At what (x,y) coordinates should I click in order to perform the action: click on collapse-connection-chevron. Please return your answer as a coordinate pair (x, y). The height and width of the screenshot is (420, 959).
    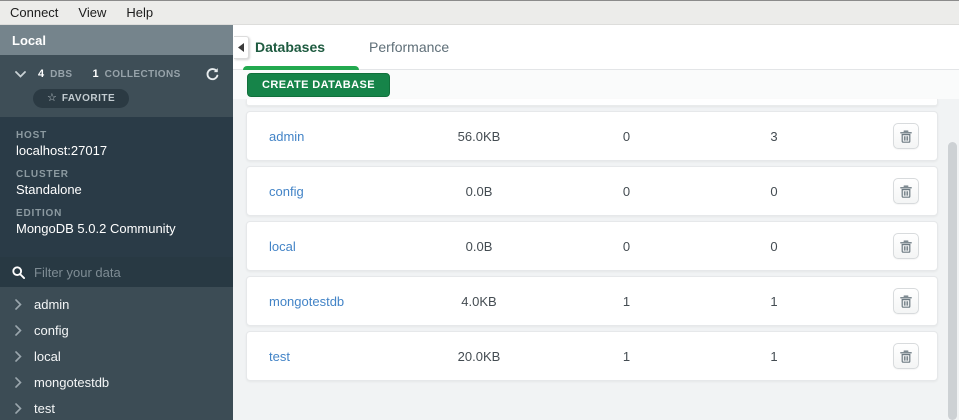
    Looking at the image, I should click on (20, 74).